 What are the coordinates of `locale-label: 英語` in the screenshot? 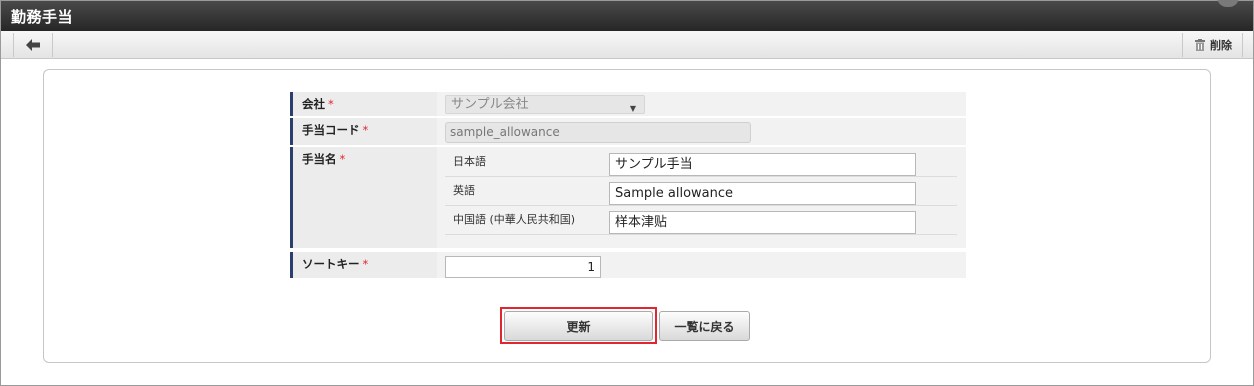 It's located at (464, 190).